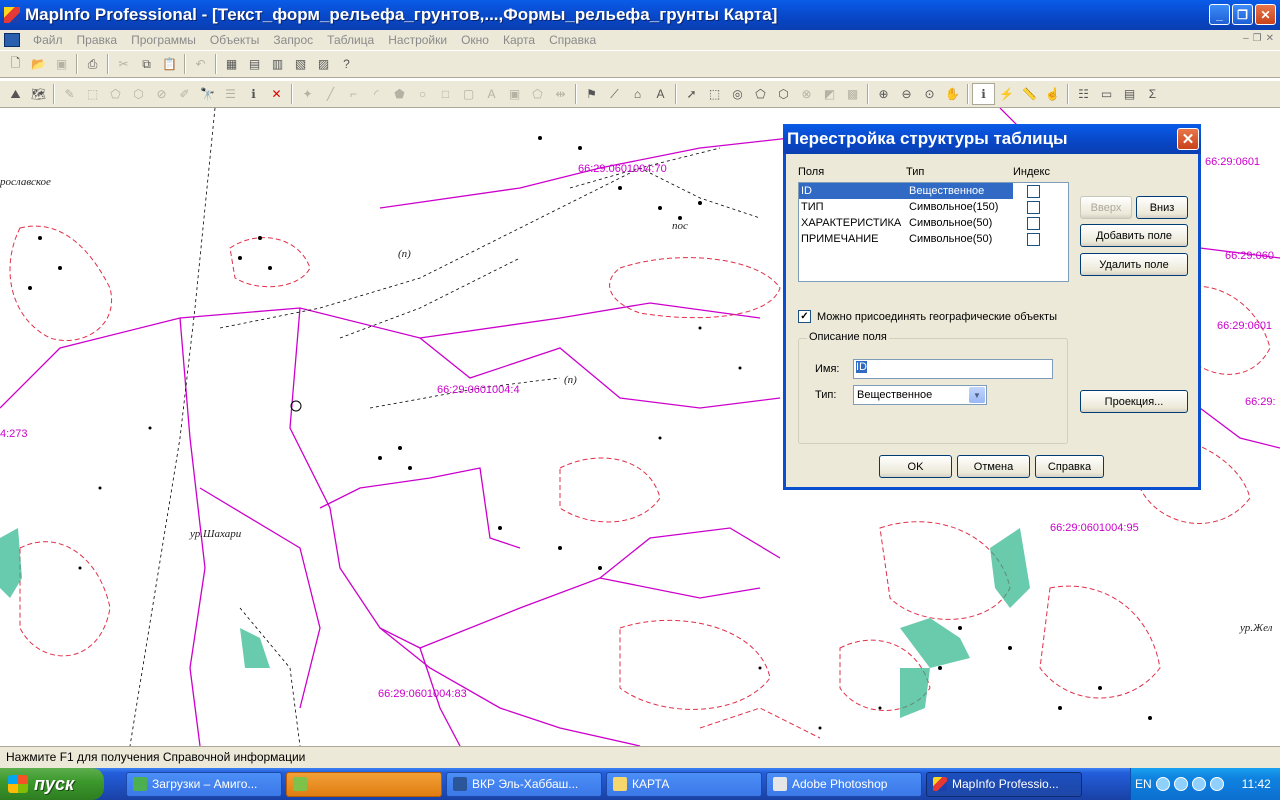 This screenshot has width=1280, height=800. I want to click on unselect-icon: ⊘, so click(161, 94).